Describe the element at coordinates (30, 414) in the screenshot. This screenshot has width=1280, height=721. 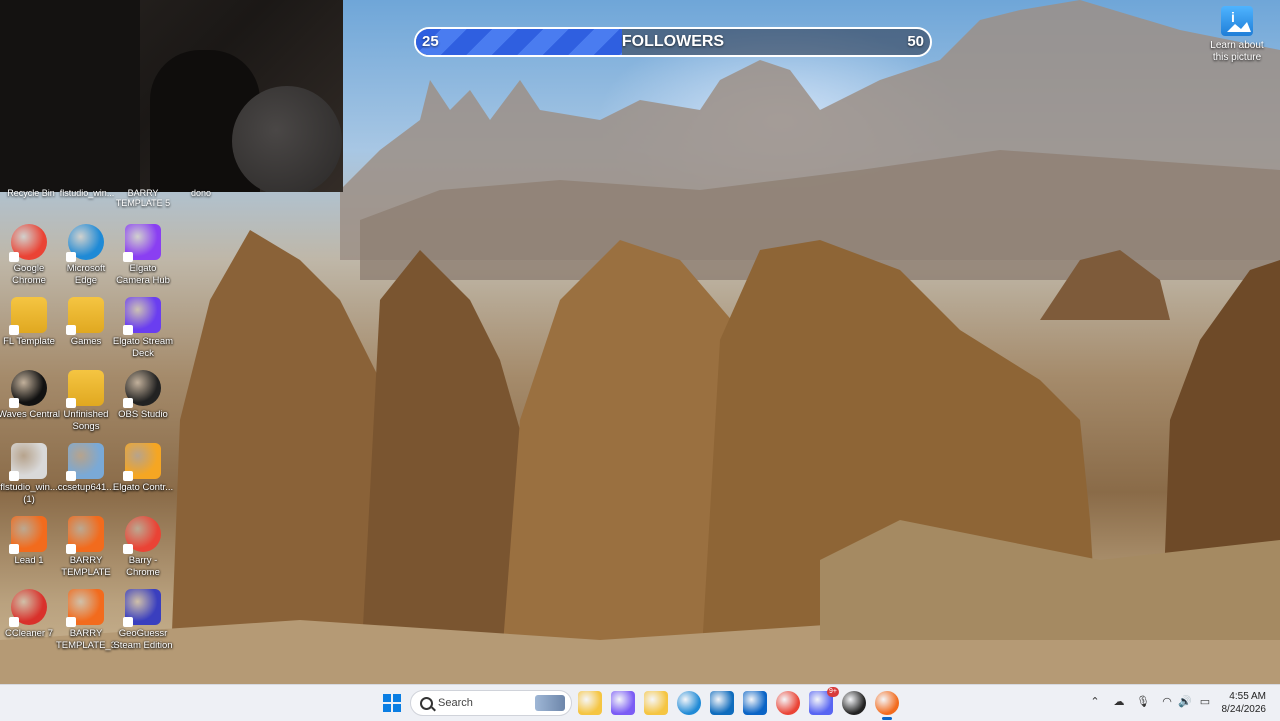
I see `desktop-icon-label: Waves Central` at that location.